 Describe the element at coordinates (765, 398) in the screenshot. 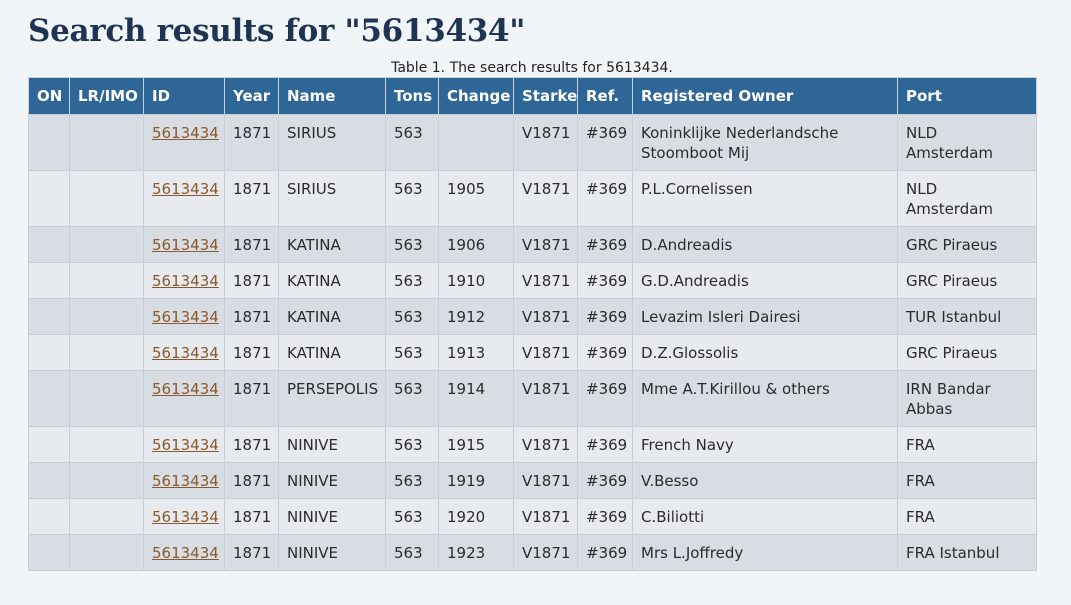

I see `cell-owner: Mme A.T.Kirillou & others` at that location.